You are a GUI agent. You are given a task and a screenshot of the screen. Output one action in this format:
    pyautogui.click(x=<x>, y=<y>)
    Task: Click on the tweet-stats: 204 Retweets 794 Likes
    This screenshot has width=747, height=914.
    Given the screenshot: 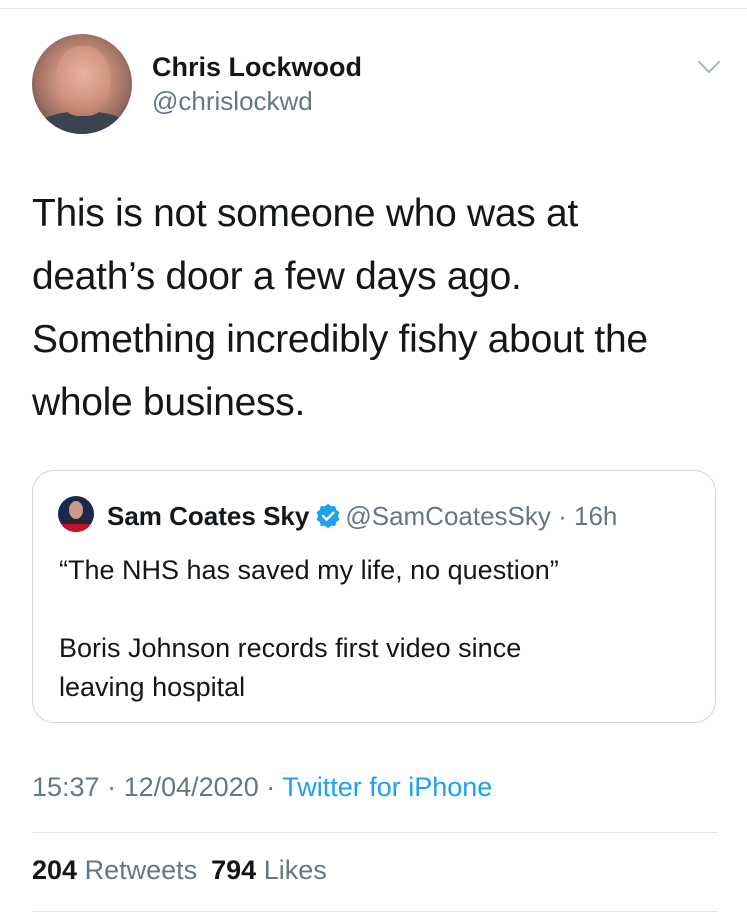 What is the action you would take?
    pyautogui.click(x=186, y=870)
    